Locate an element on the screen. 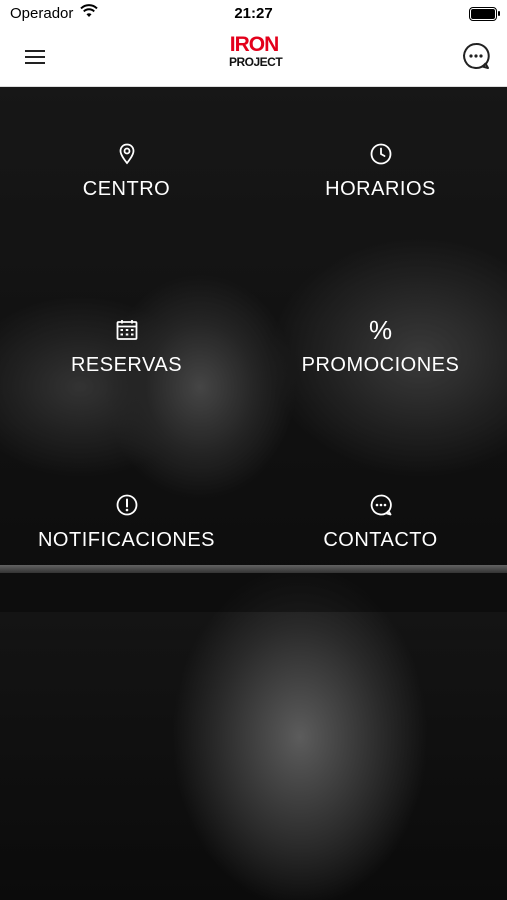  logo-text-bottom: PROJECT is located at coordinates (256, 62).